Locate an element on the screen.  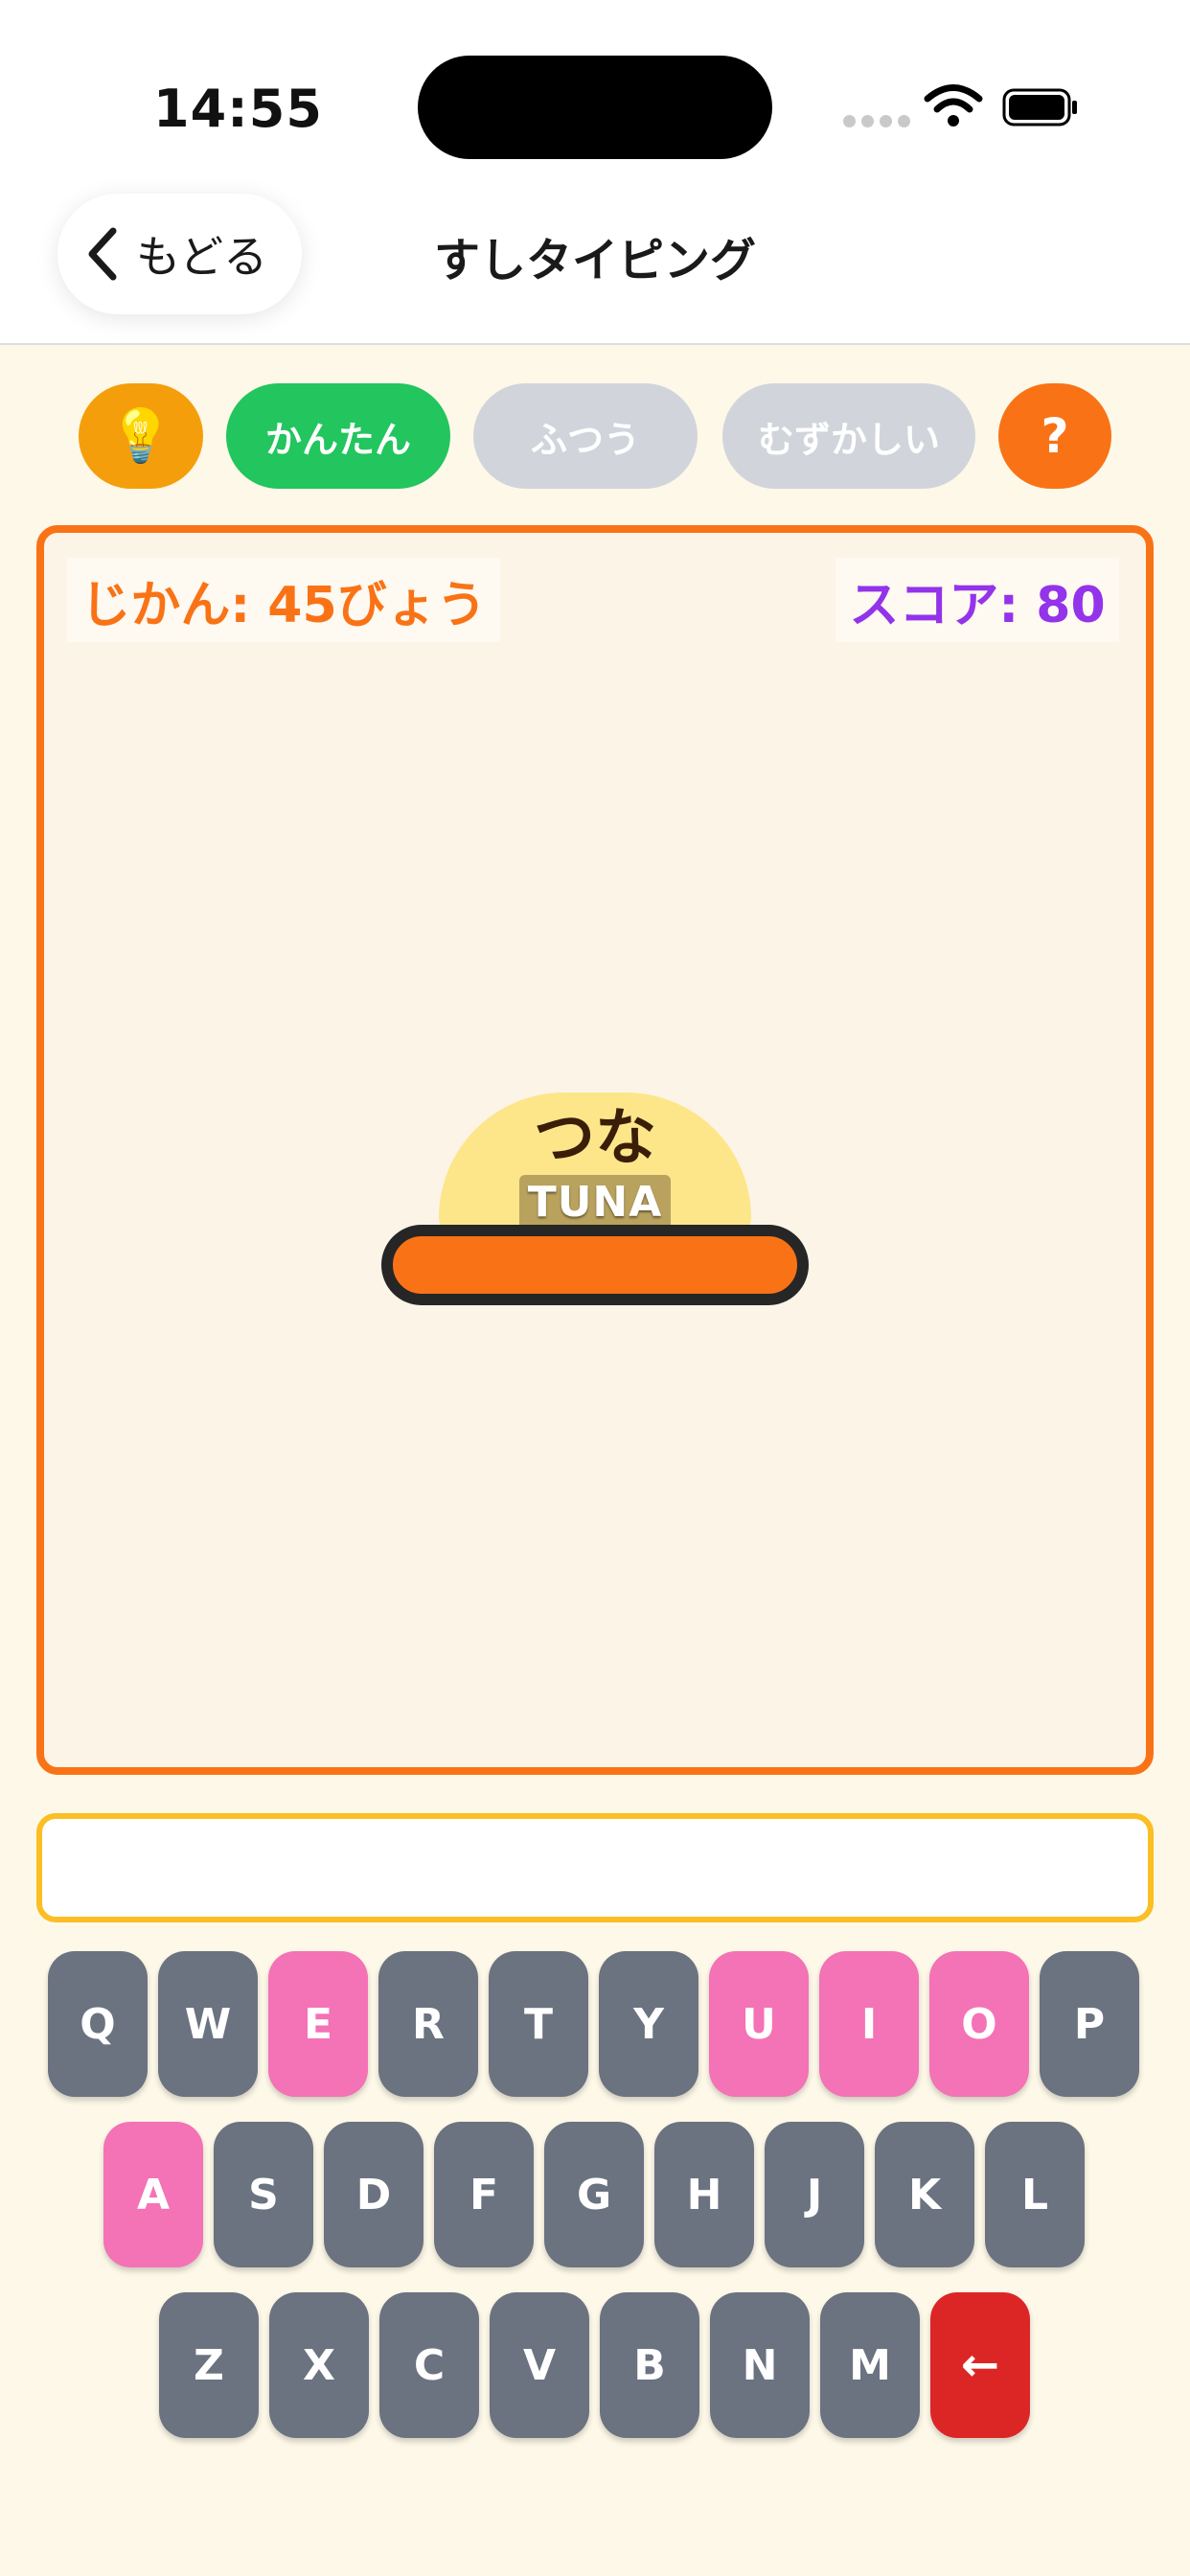
key-b: B is located at coordinates (650, 2365).